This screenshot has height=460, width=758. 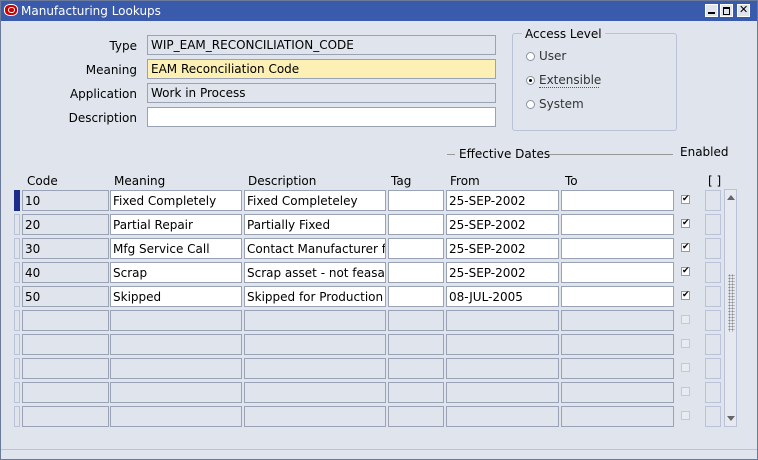 I want to click on close-icon, so click(x=743, y=10).